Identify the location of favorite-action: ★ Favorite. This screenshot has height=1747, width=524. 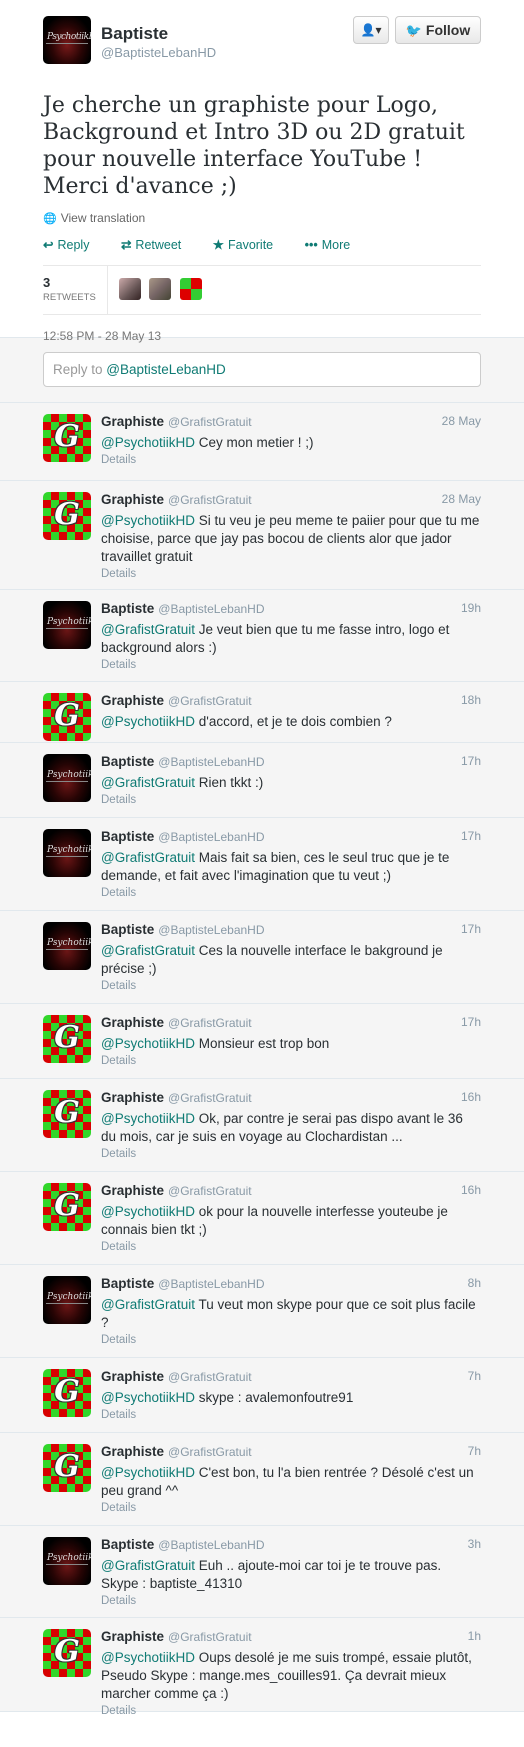
(250, 244).